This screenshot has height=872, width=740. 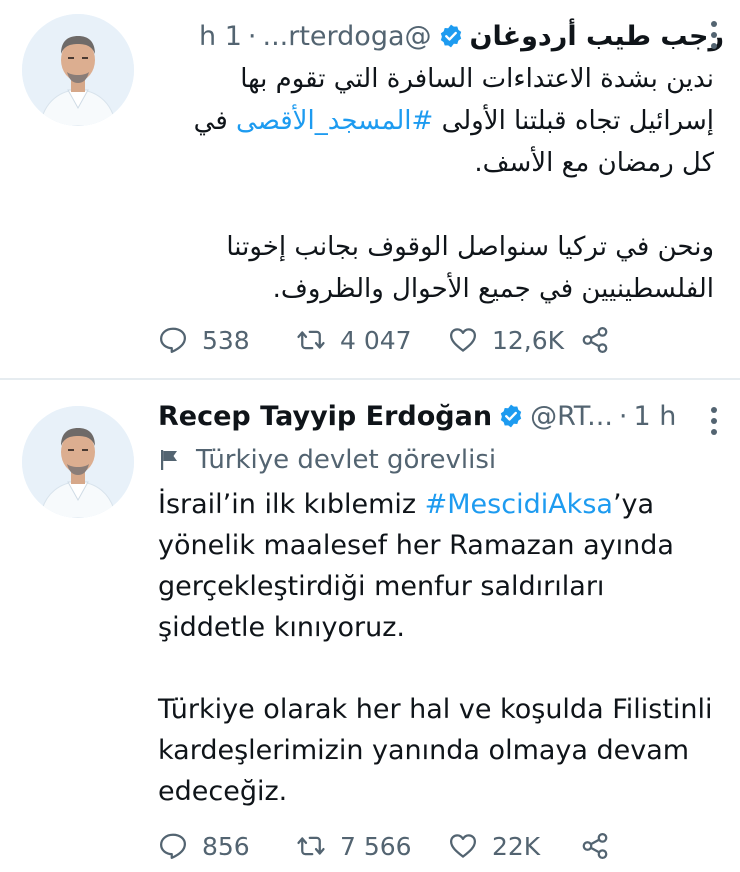 What do you see at coordinates (346, 460) in the screenshot?
I see `government-label-text: Türkiye devlet görevlisi` at bounding box center [346, 460].